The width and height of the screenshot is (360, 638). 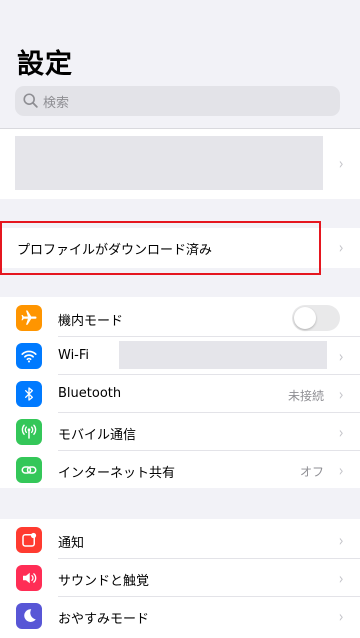 What do you see at coordinates (180, 432) in the screenshot?
I see `cellular-row: モバイル通信 ›` at bounding box center [180, 432].